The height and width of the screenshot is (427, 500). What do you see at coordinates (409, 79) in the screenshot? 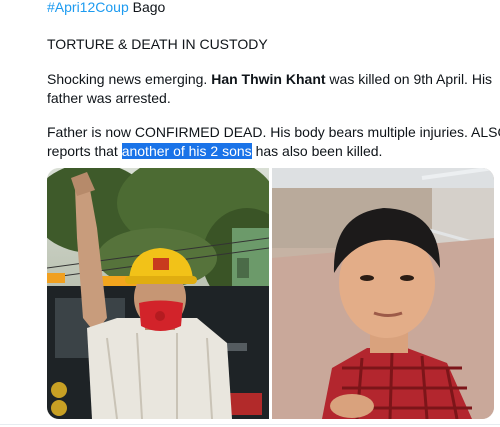
I see `para1-post: was killed on 9th April. His` at bounding box center [409, 79].